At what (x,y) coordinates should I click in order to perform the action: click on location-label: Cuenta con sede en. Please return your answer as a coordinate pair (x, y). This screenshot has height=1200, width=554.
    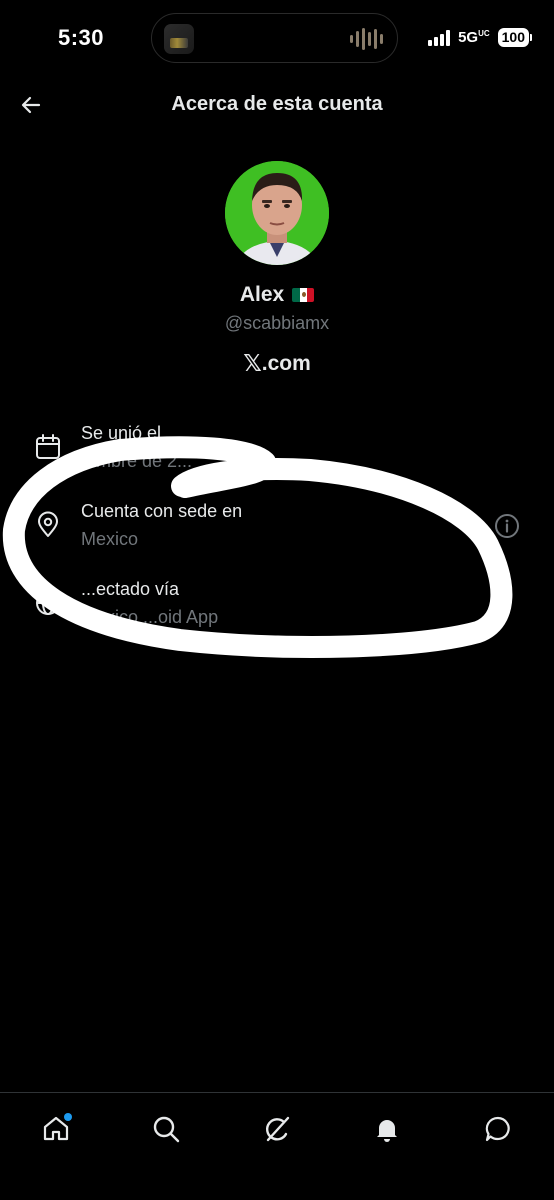
    Looking at the image, I should click on (162, 511).